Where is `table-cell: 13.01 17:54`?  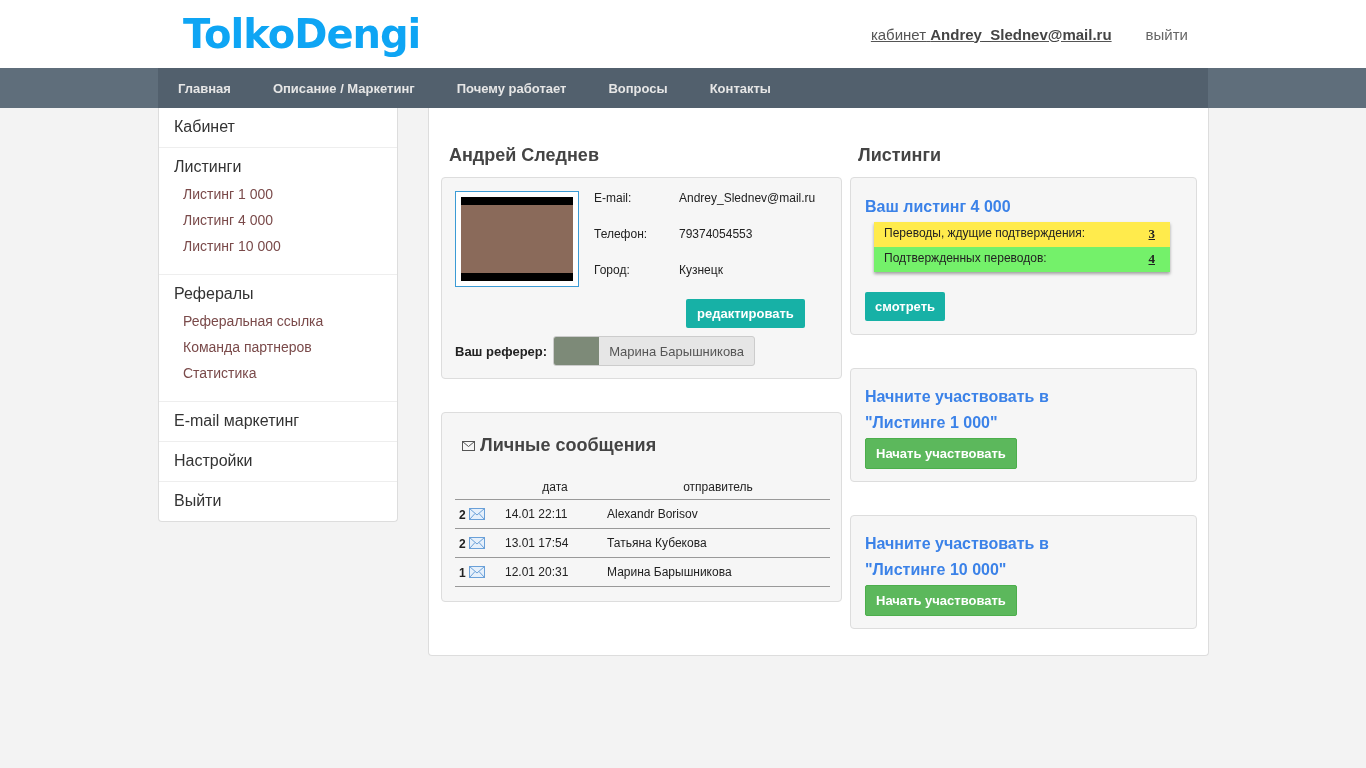
table-cell: 13.01 17:54 is located at coordinates (555, 543).